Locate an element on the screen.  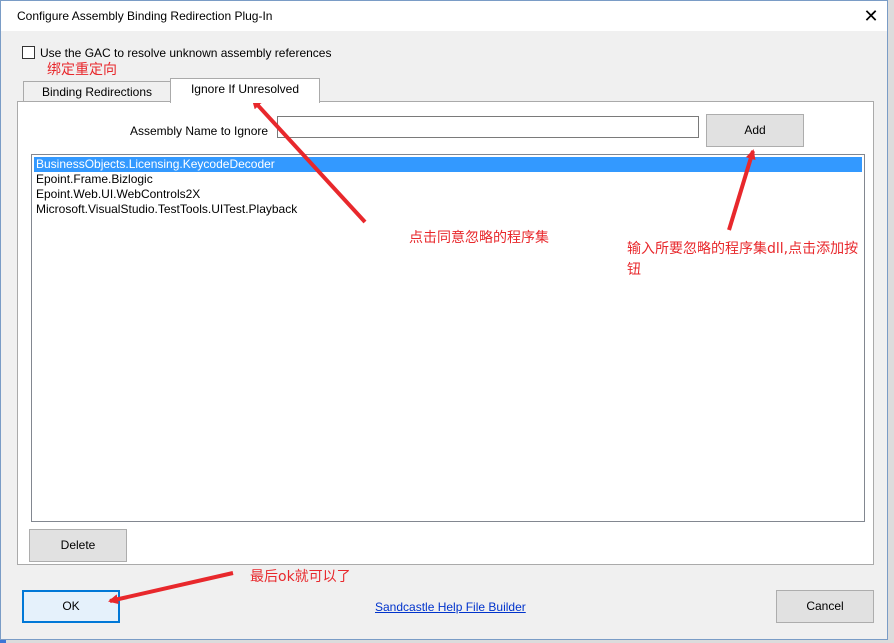
arrow-to-ok is located at coordinates (171, 588).